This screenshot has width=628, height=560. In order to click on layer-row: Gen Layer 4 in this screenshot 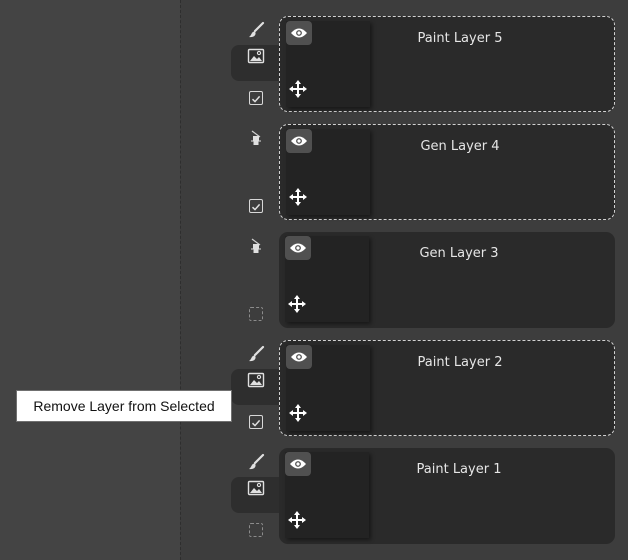, I will do `click(434, 172)`.